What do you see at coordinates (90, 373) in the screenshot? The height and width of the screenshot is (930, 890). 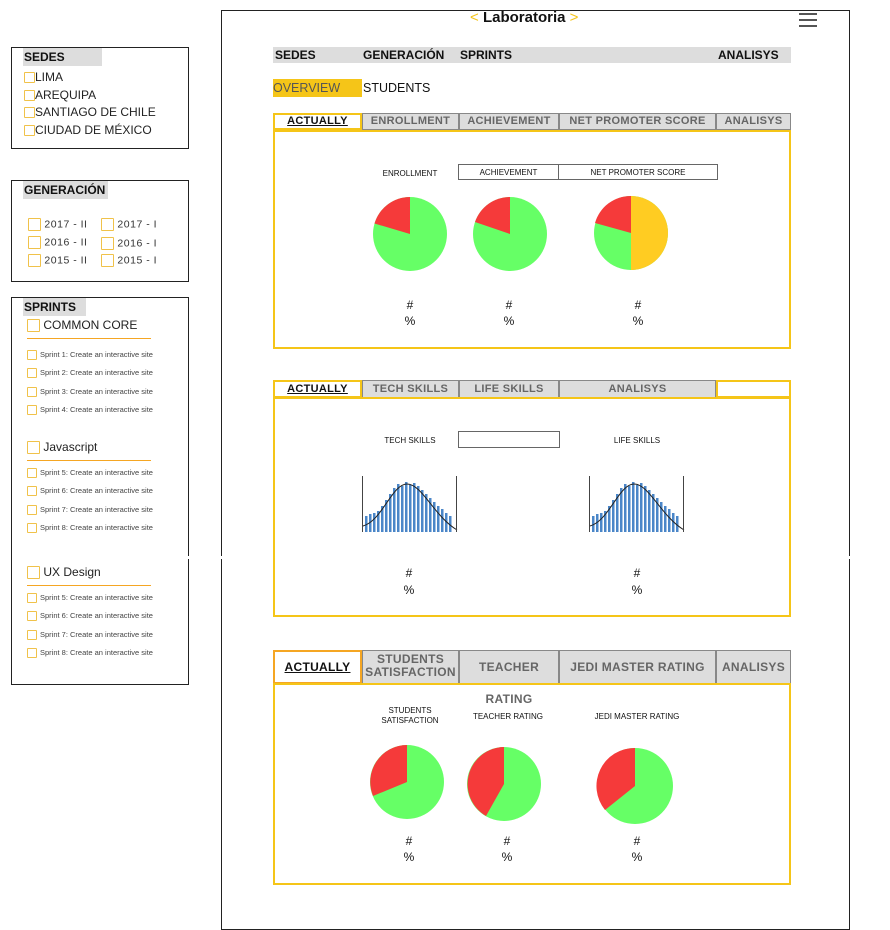 I see `sprint-item: Sprint 2: Create an interactive site` at bounding box center [90, 373].